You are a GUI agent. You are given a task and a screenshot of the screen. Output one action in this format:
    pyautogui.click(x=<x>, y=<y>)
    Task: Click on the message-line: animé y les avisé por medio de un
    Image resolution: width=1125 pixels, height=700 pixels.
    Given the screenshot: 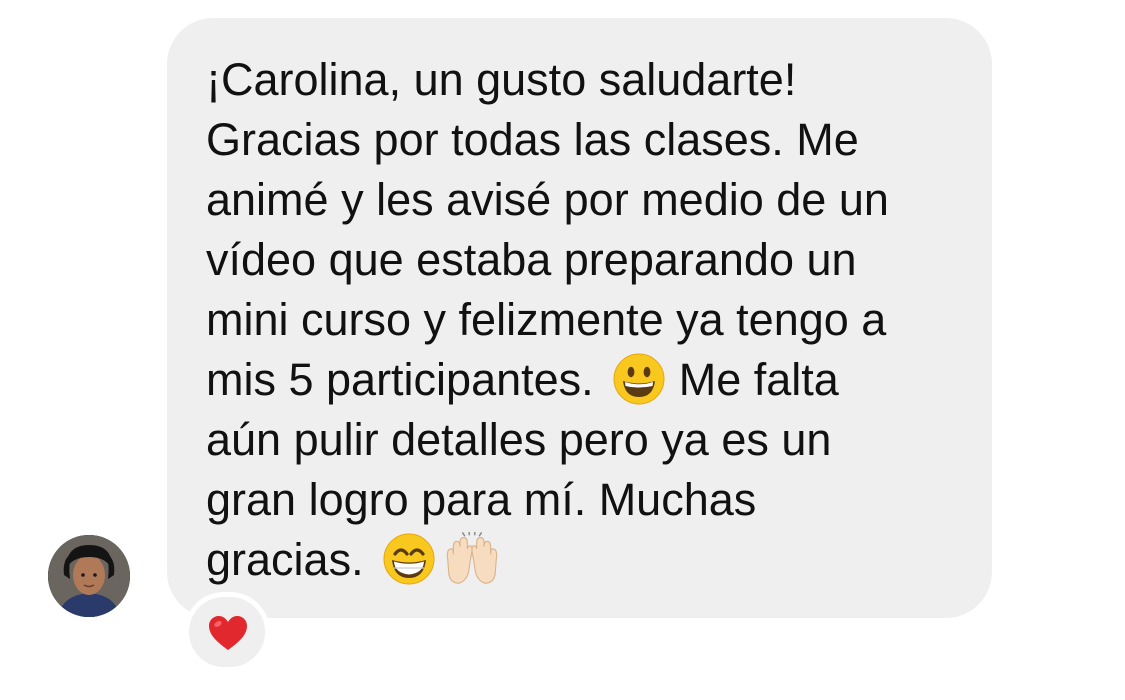 What is the action you would take?
    pyautogui.click(x=547, y=199)
    